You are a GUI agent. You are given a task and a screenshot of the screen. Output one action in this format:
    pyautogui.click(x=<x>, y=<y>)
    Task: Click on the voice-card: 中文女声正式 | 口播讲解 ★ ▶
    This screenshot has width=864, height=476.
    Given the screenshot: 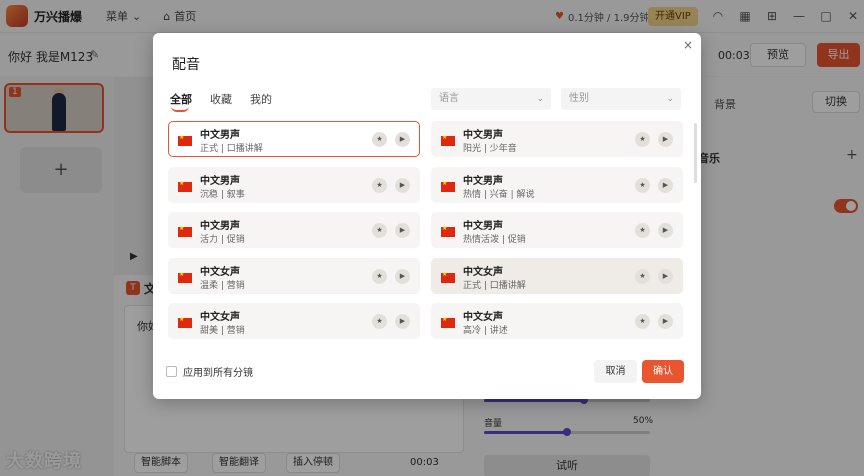 What is the action you would take?
    pyautogui.click(x=557, y=275)
    